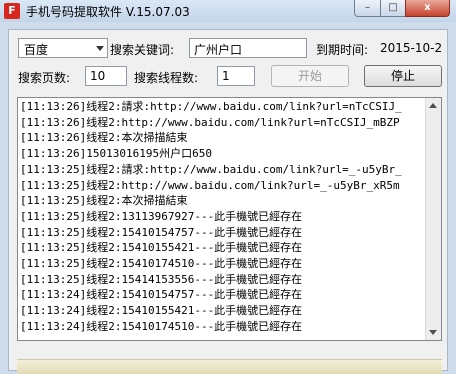  What do you see at coordinates (433, 332) in the screenshot?
I see `scroll-down-icon` at bounding box center [433, 332].